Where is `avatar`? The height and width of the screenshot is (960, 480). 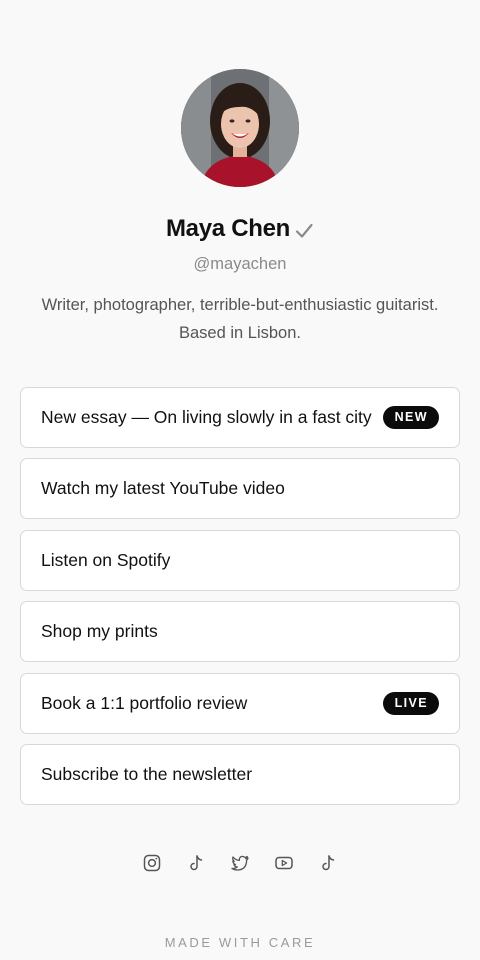 avatar is located at coordinates (240, 128).